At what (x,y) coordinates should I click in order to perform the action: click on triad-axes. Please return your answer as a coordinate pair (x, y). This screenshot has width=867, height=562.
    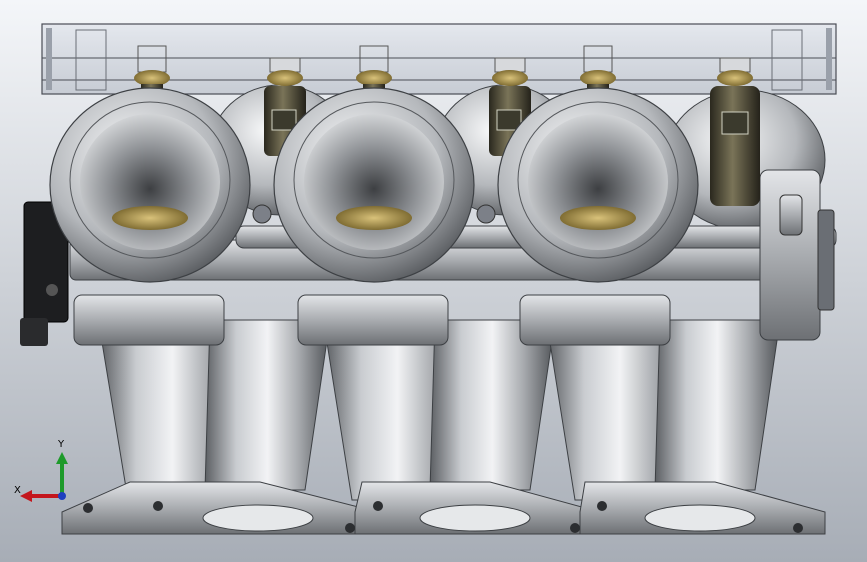
    Looking at the image, I should click on (44, 477).